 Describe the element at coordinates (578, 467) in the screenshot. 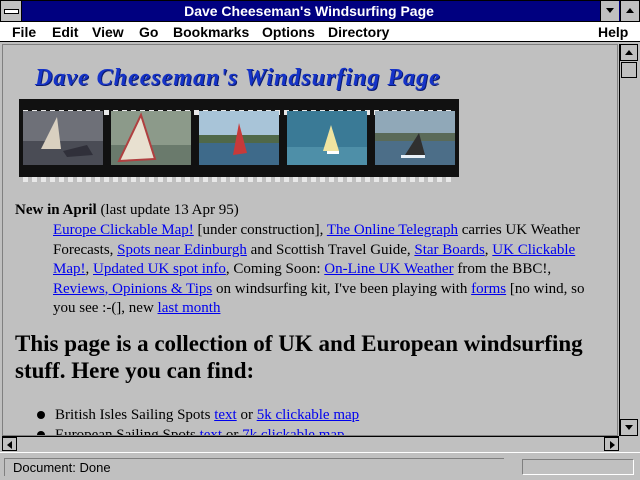

I see `progress-indicator` at that location.